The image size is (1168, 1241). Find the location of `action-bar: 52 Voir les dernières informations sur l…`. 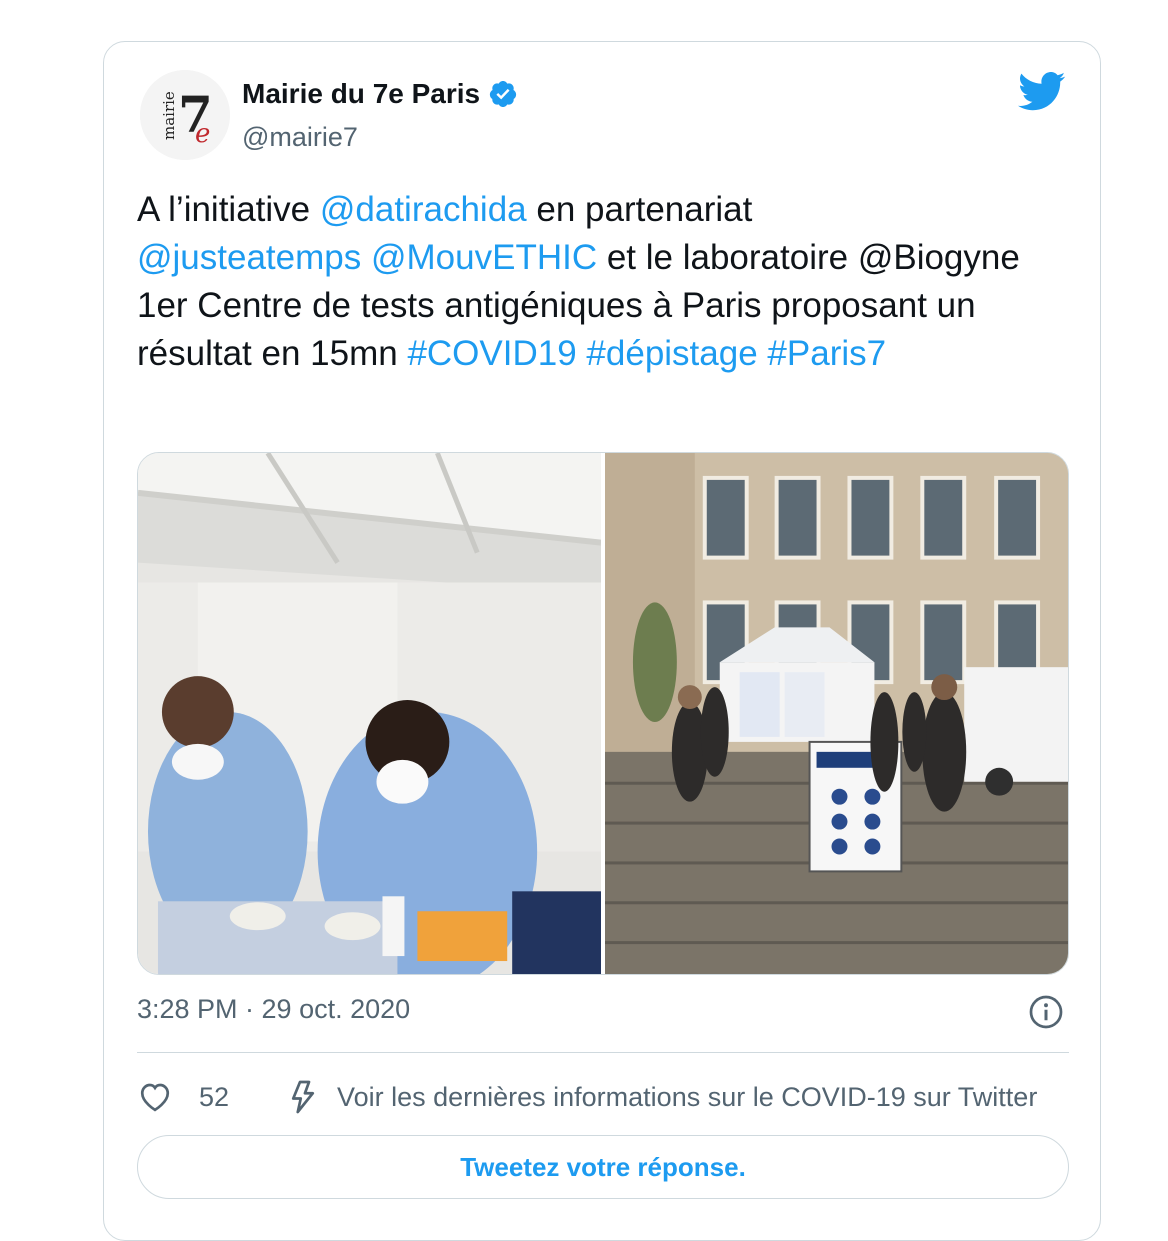

action-bar: 52 Voir les dernières informations sur l… is located at coordinates (603, 1097).